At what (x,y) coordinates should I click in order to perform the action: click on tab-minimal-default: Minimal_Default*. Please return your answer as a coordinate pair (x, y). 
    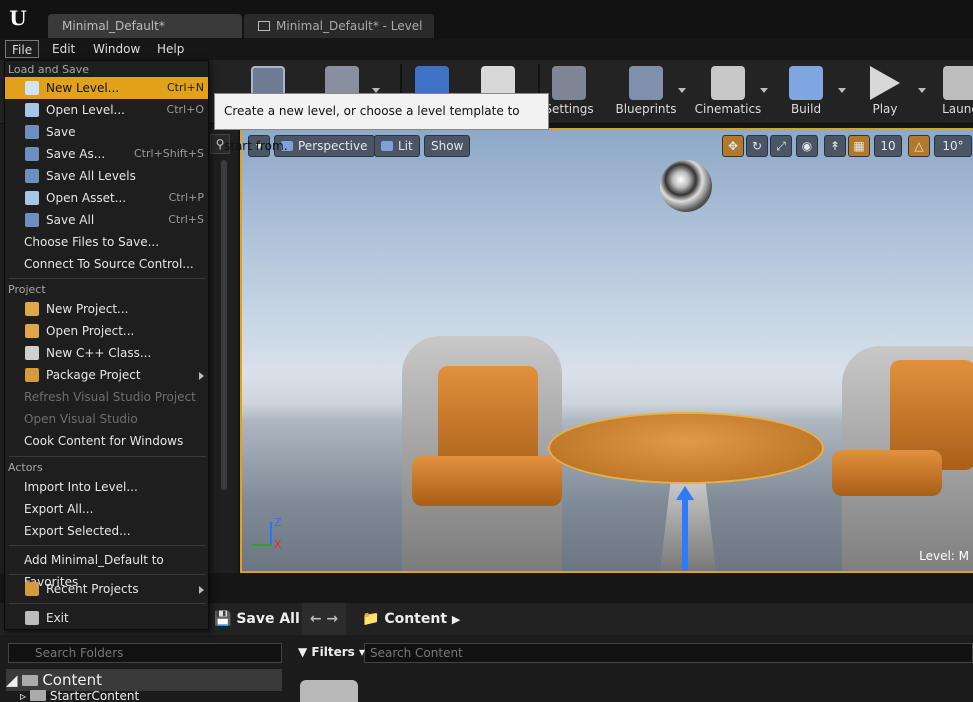
    Looking at the image, I should click on (145, 26).